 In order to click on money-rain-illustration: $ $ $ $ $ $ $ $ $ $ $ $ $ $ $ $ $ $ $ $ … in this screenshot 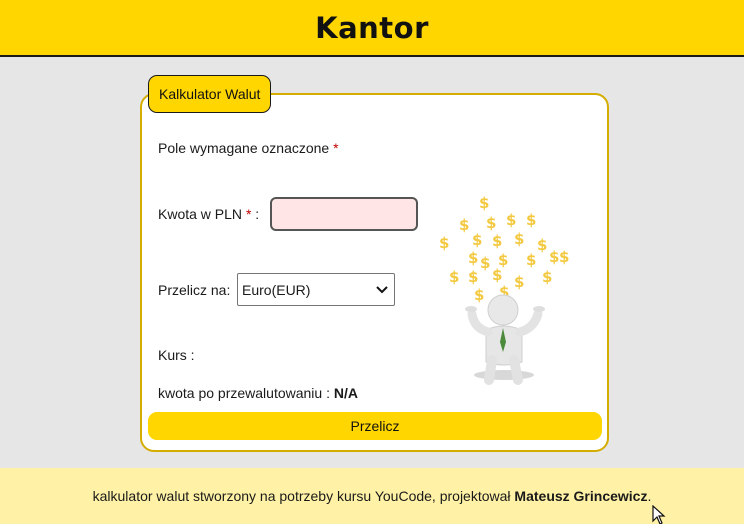, I will do `click(504, 290)`.